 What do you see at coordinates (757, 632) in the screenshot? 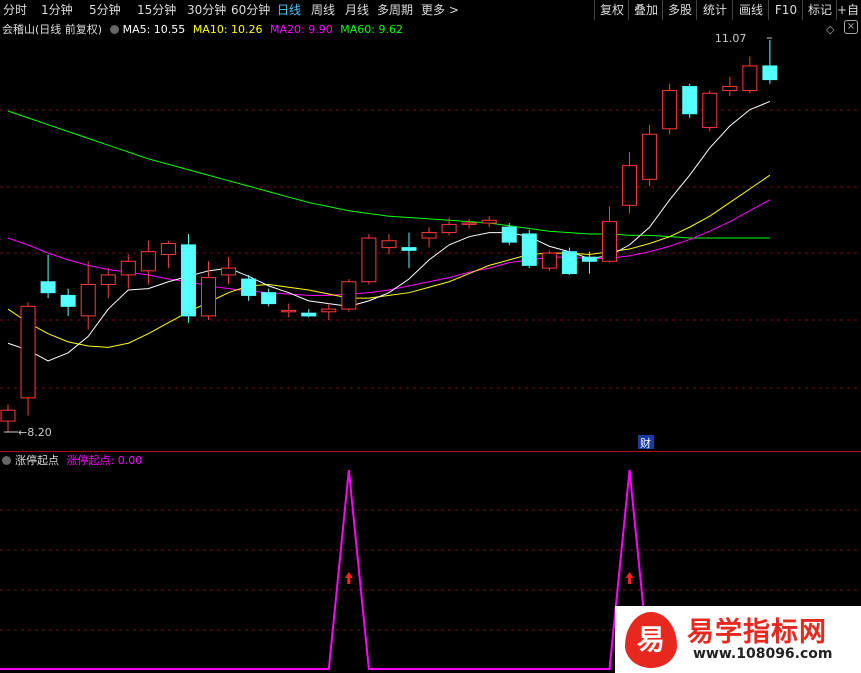
I see `watermark-name: 易学指标网` at bounding box center [757, 632].